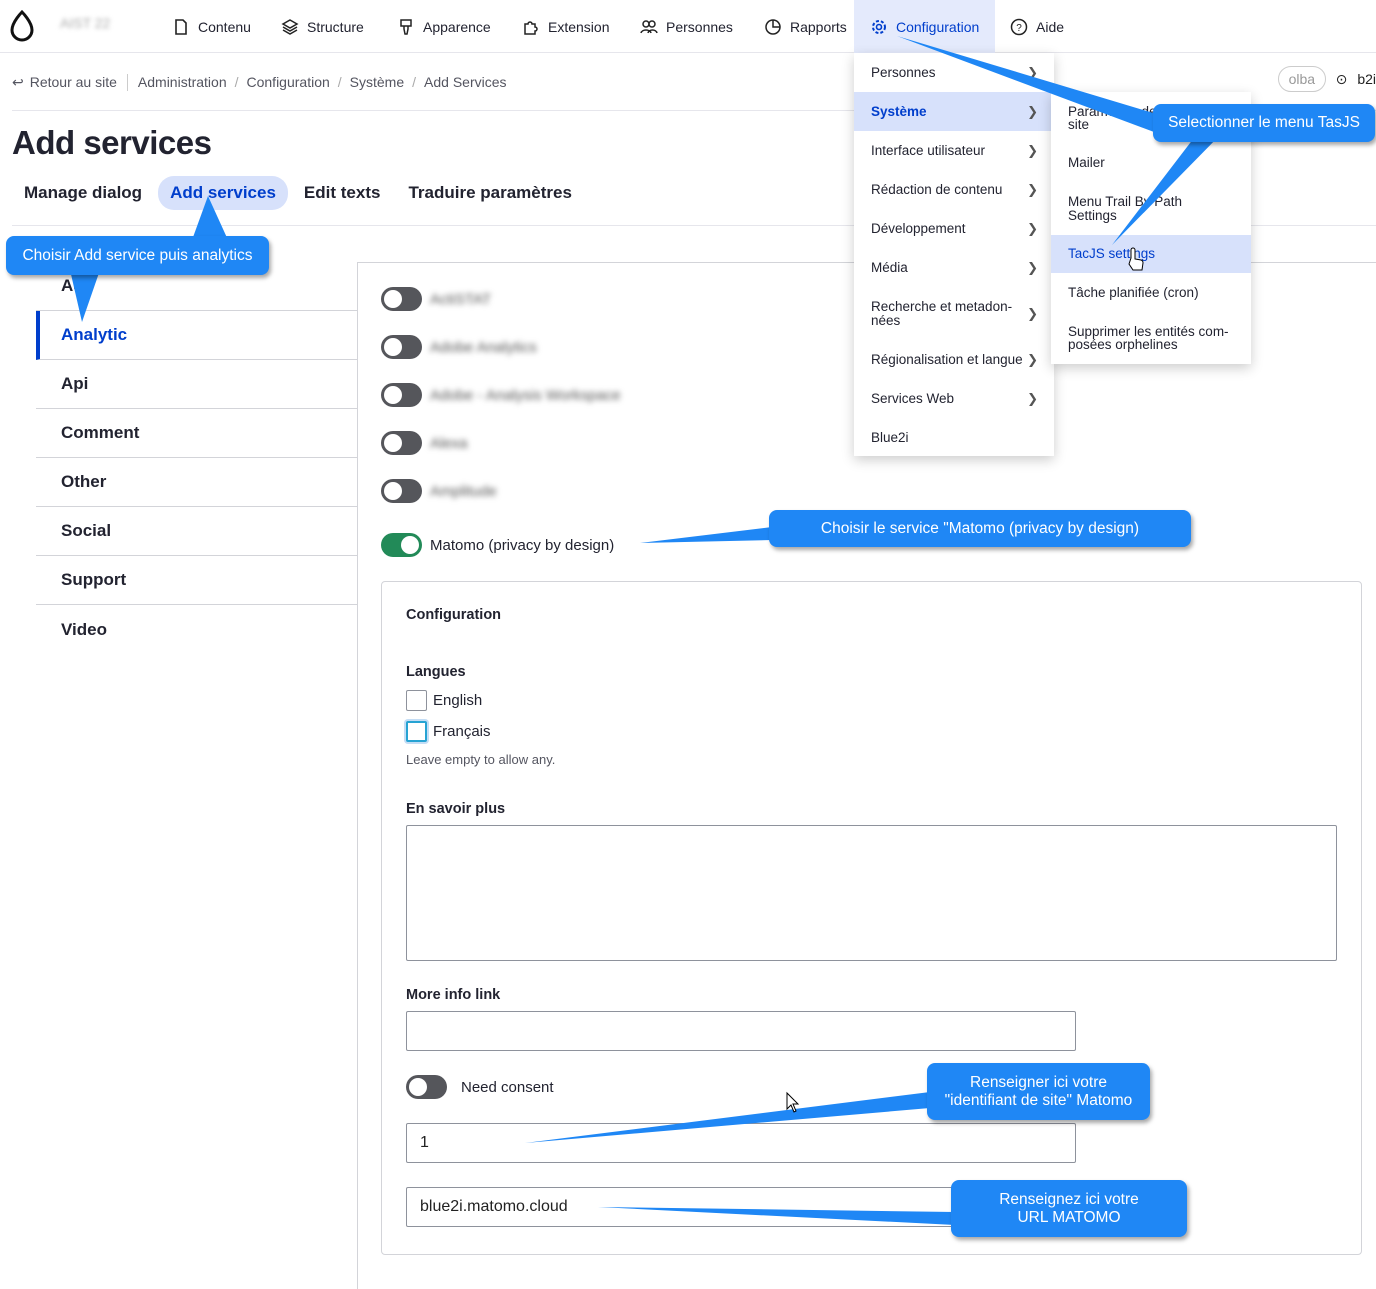 The width and height of the screenshot is (1376, 1289). I want to click on vtab-video: Video, so click(197, 629).